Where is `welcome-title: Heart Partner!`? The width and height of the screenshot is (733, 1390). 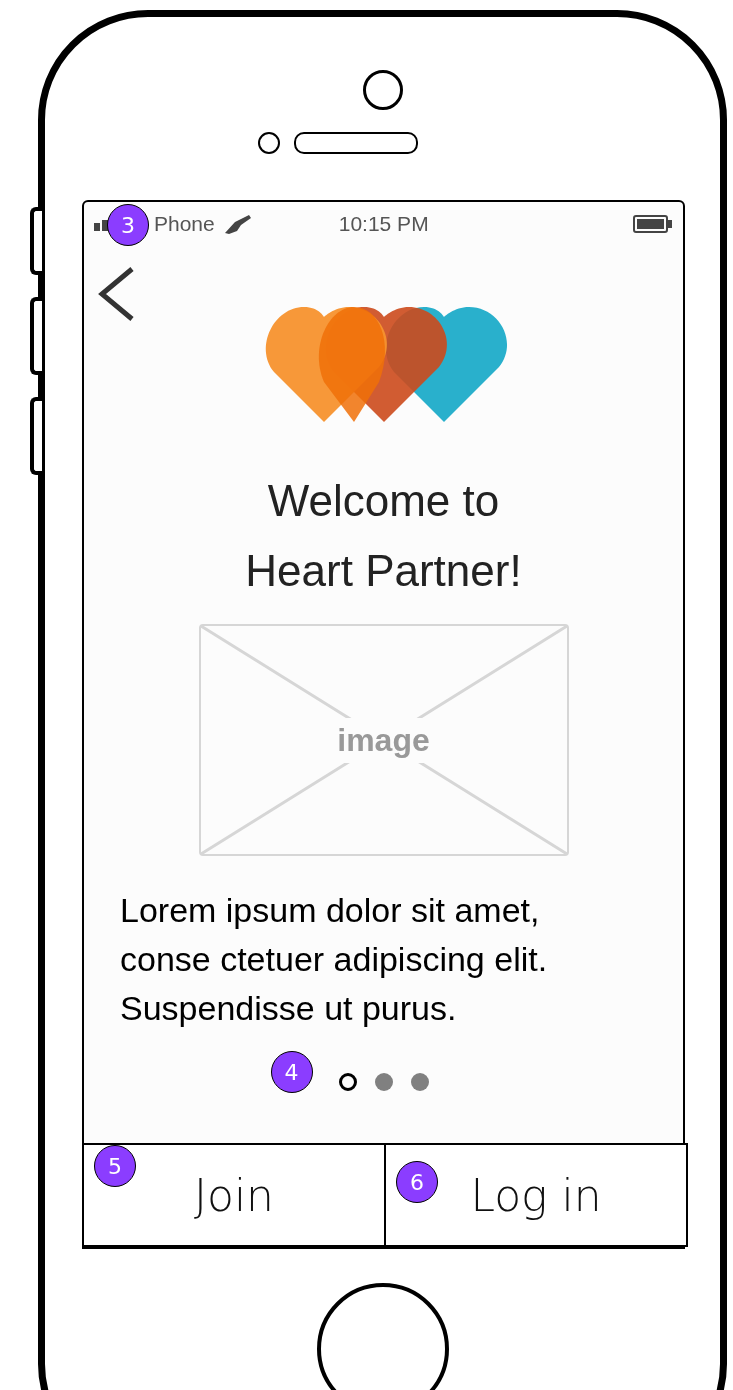
welcome-title: Heart Partner! is located at coordinates (383, 571).